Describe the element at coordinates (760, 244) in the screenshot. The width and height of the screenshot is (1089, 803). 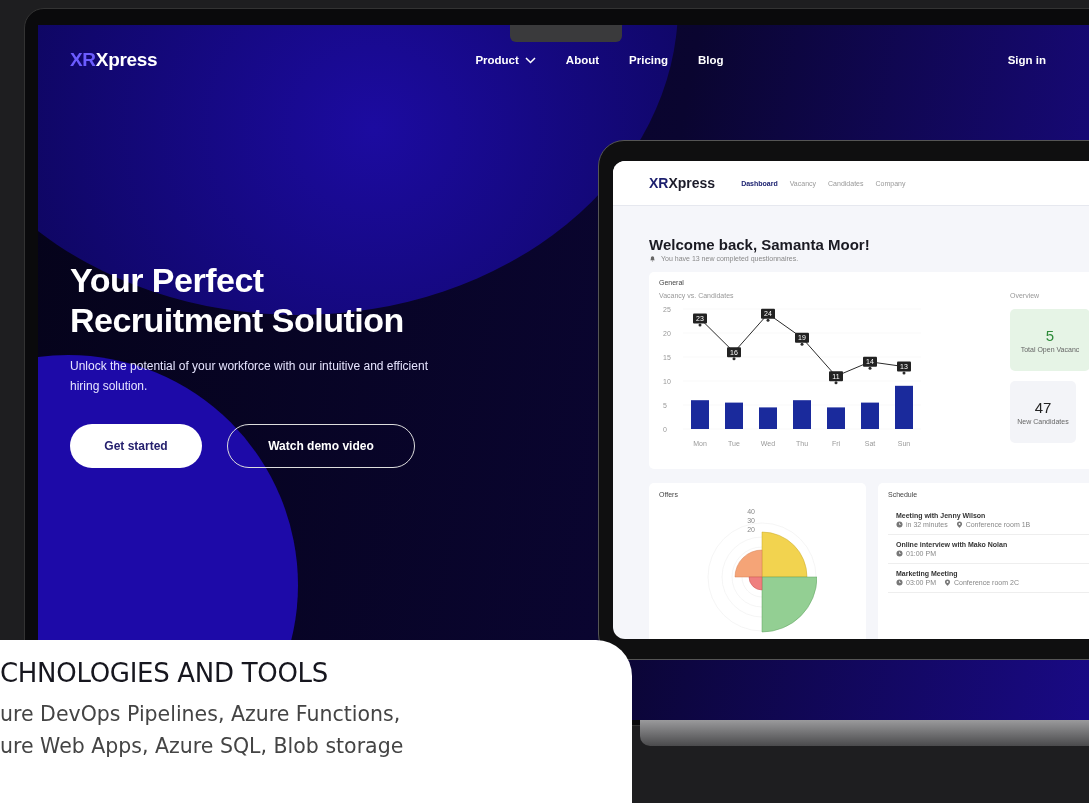
I see `welcome-heading: Welcome back, Samanta Moor!` at that location.